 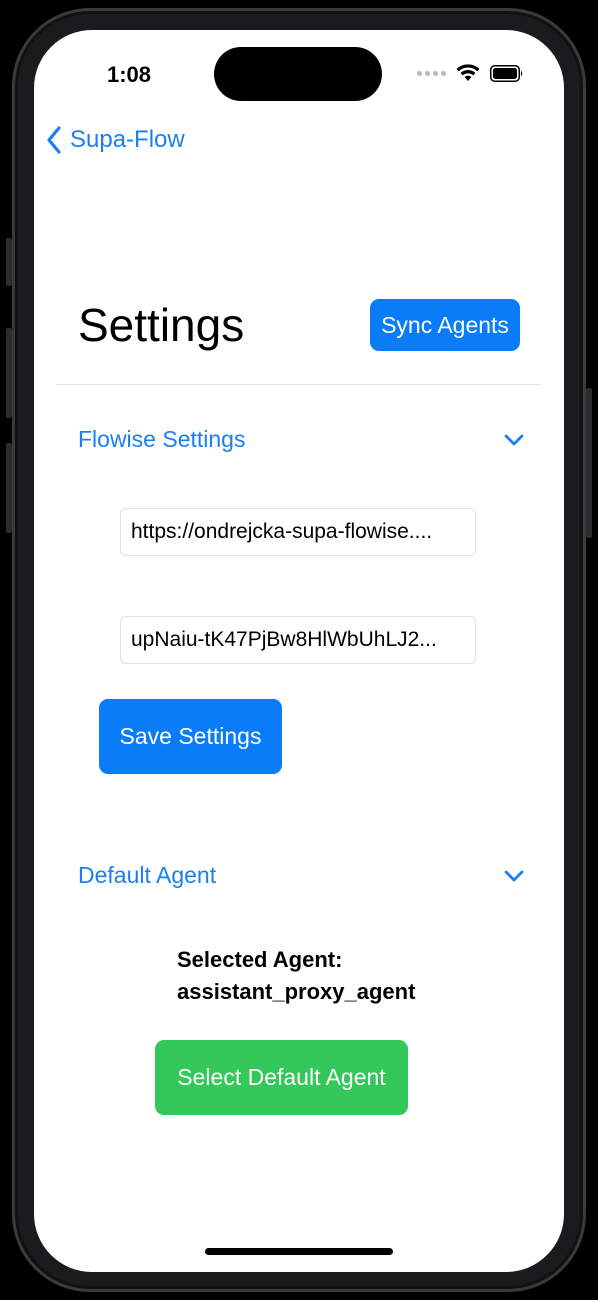 What do you see at coordinates (298, 74) in the screenshot?
I see `dynamic-island` at bounding box center [298, 74].